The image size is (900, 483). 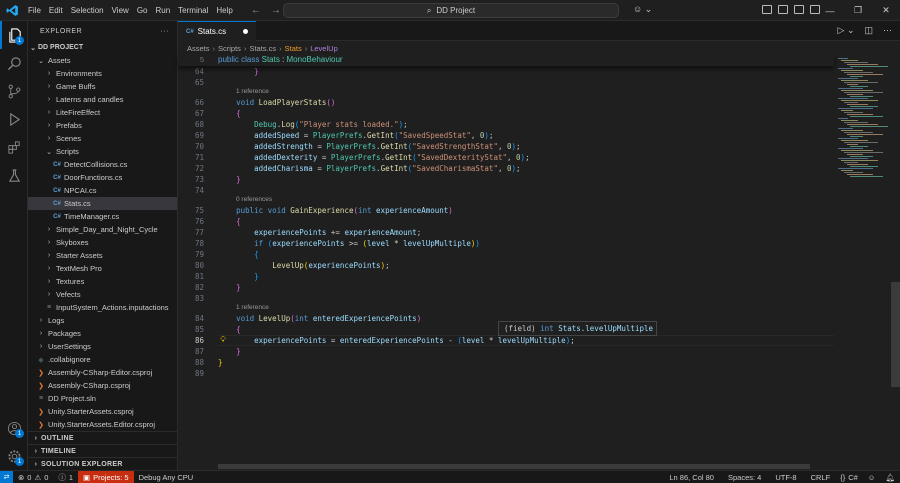 I want to click on toggle-secondary-sidebar-icon, so click(x=799, y=9).